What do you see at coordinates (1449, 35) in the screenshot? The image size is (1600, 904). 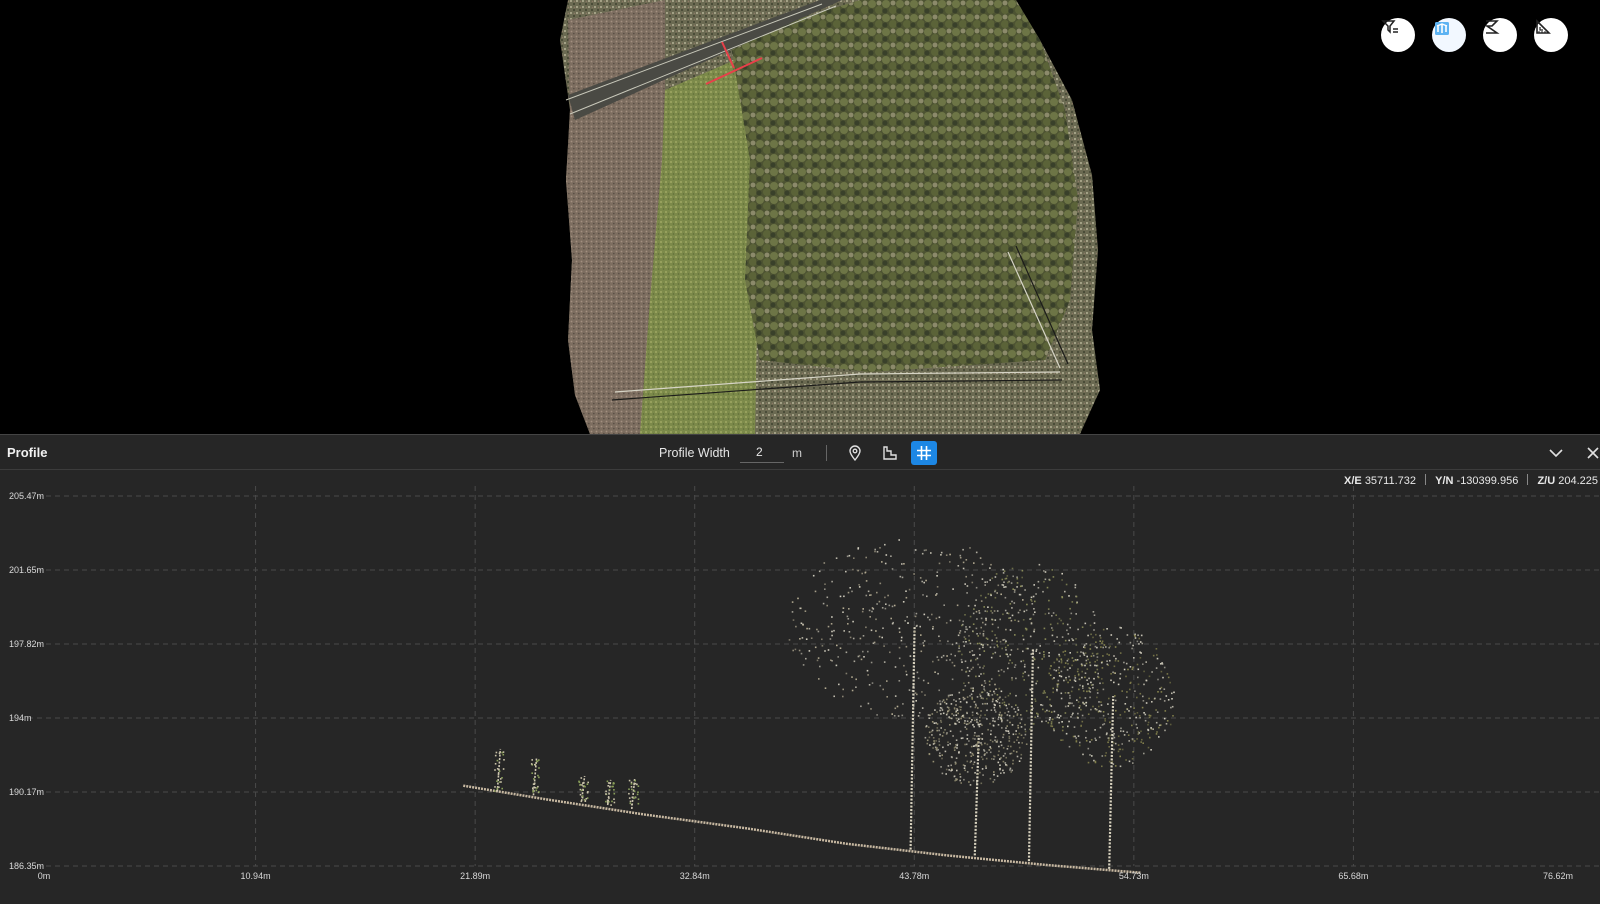 I see `map-layer-button` at bounding box center [1449, 35].